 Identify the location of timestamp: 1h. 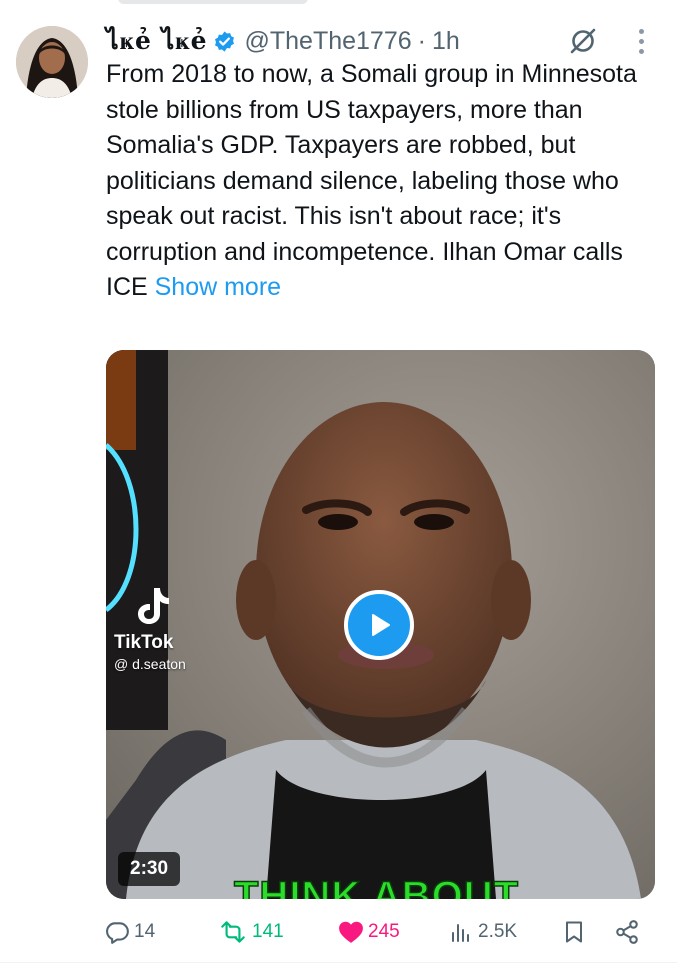
(446, 41).